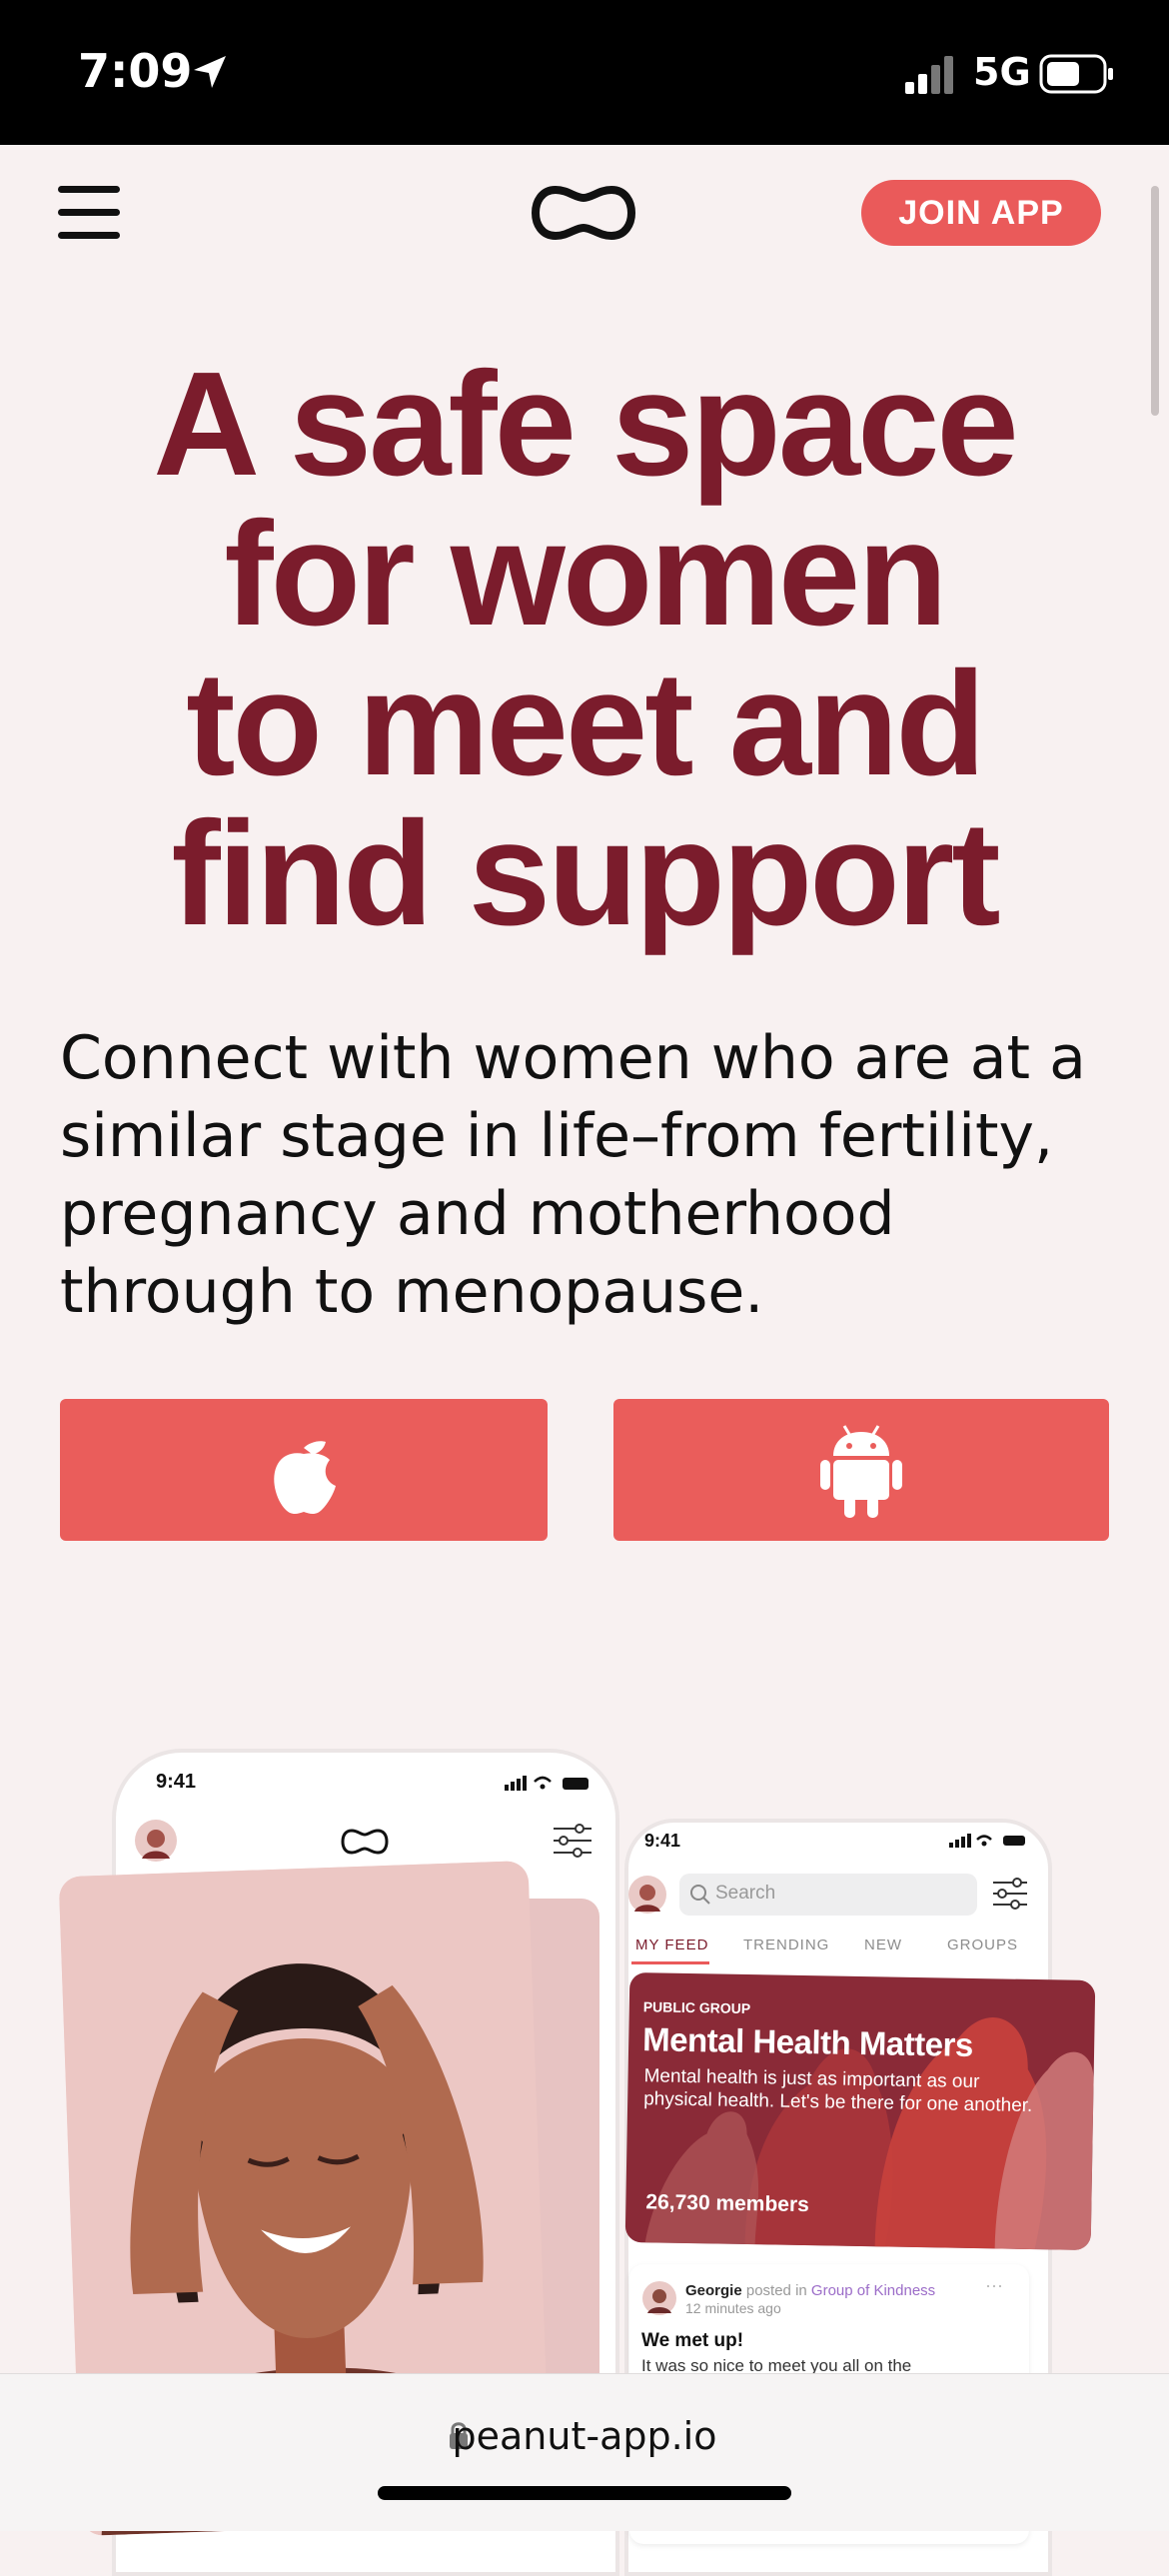 This screenshot has height=2576, width=1169. I want to click on scrollbar, so click(1155, 301).